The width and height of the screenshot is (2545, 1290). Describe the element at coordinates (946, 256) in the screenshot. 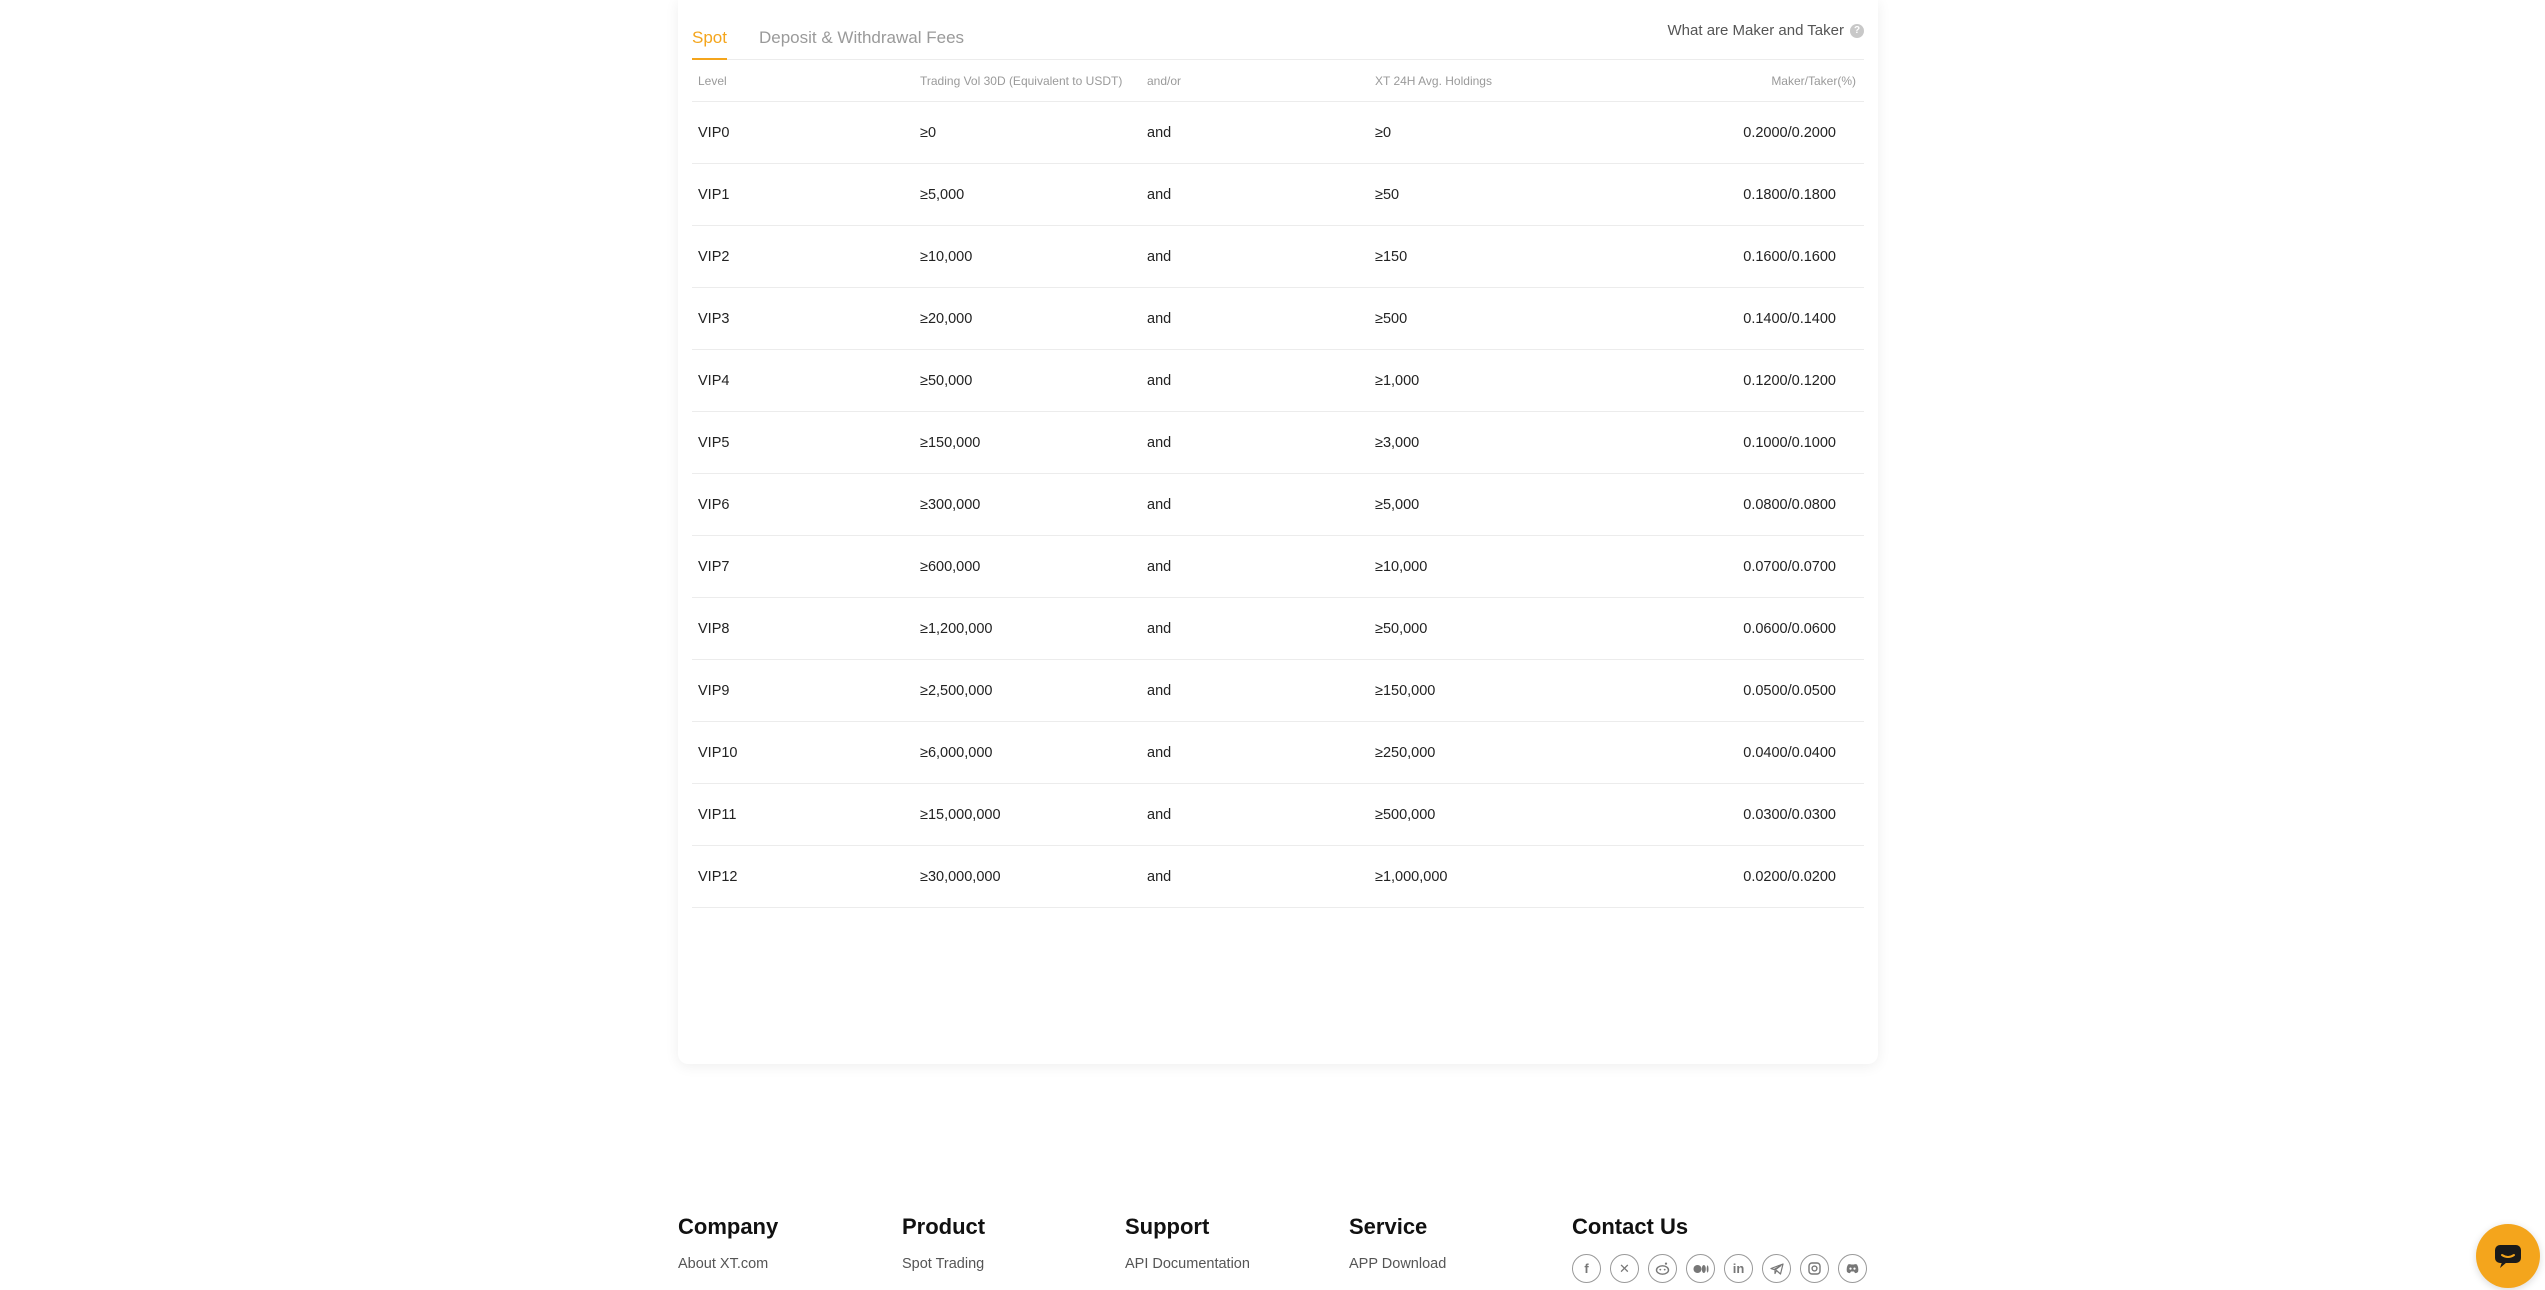

I see `cell-volume: ≥10,000` at that location.